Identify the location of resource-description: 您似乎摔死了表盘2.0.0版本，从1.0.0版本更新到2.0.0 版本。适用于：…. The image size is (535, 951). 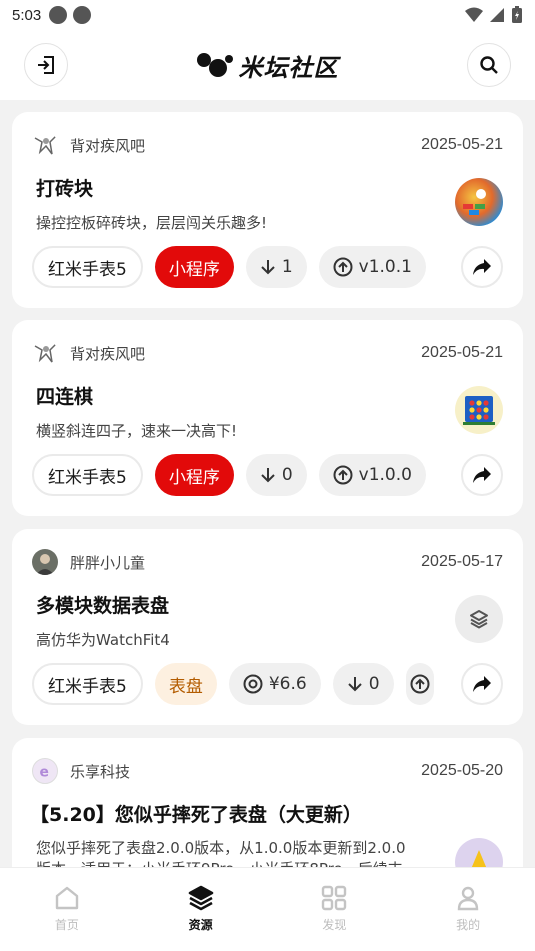
(241, 852).